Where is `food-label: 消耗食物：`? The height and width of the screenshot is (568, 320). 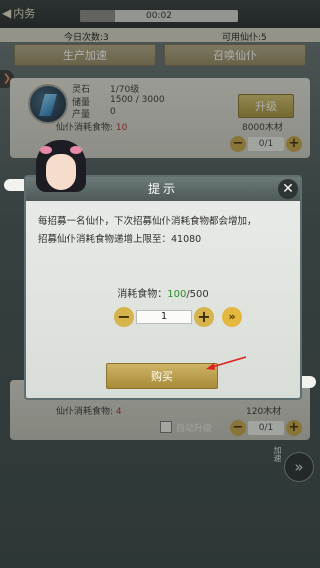 food-label: 消耗食物： is located at coordinates (142, 294).